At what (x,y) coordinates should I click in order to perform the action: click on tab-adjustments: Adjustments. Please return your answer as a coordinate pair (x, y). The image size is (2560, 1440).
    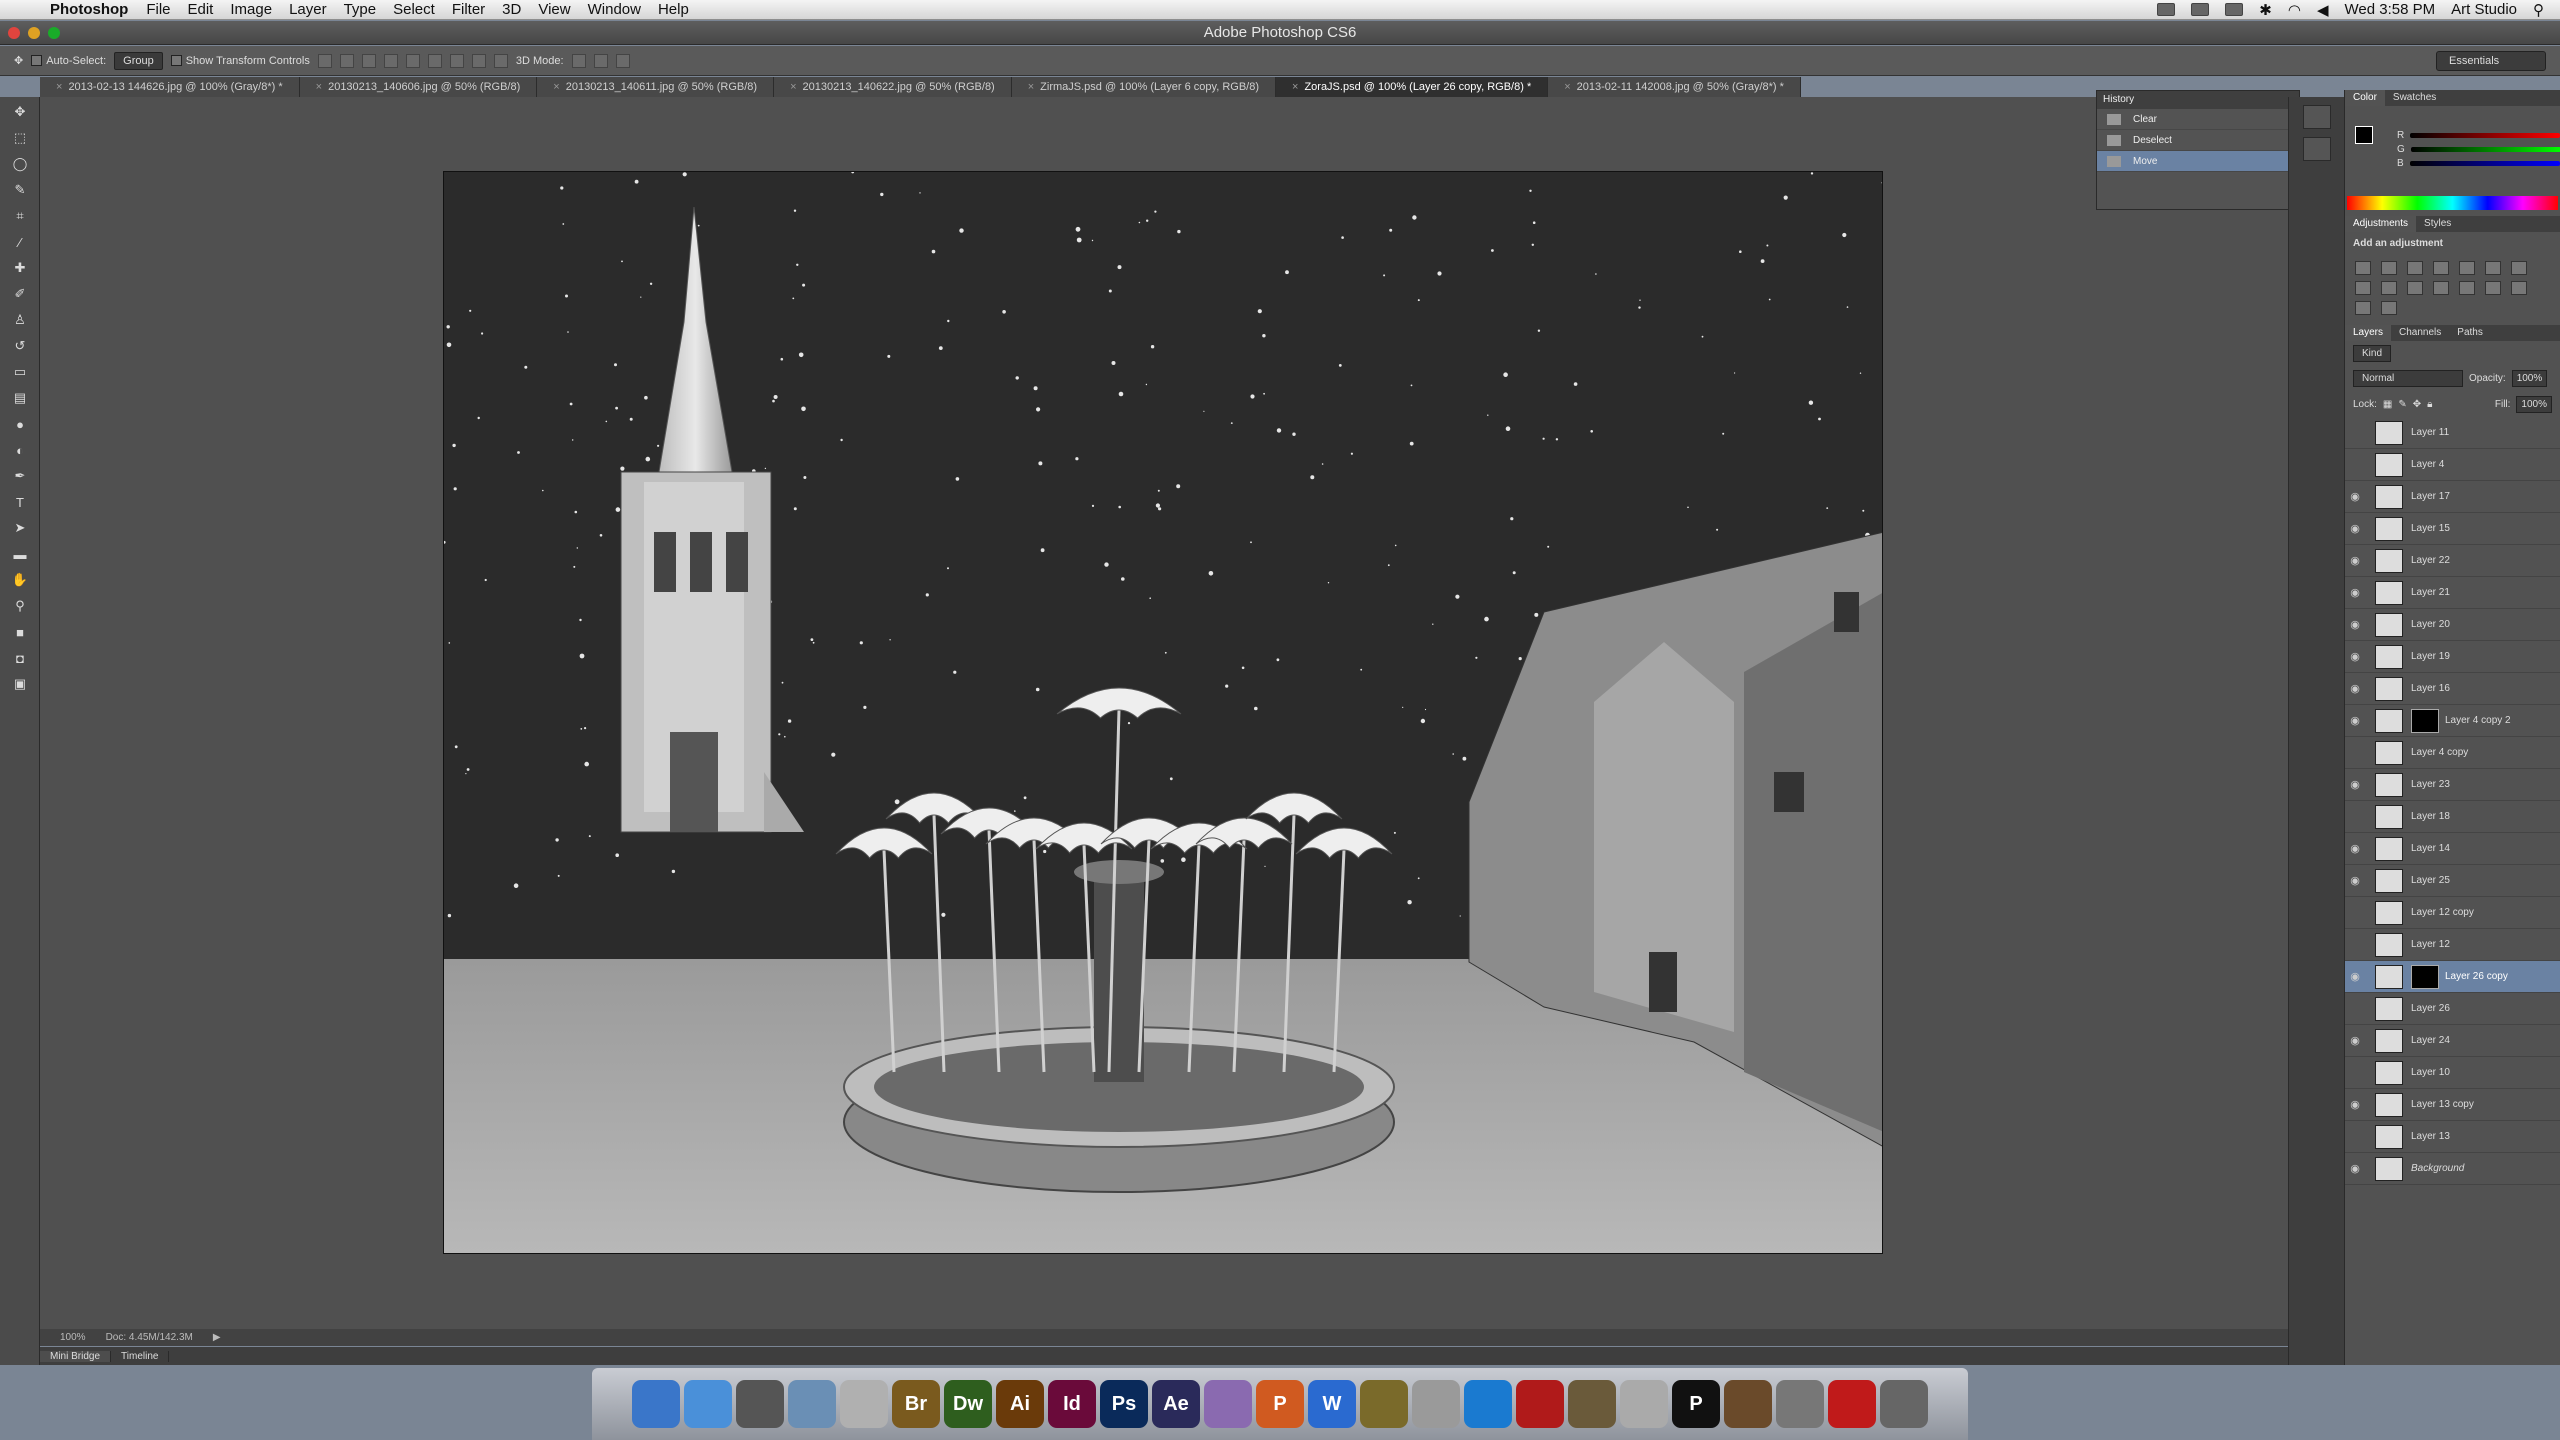
    Looking at the image, I should click on (2381, 224).